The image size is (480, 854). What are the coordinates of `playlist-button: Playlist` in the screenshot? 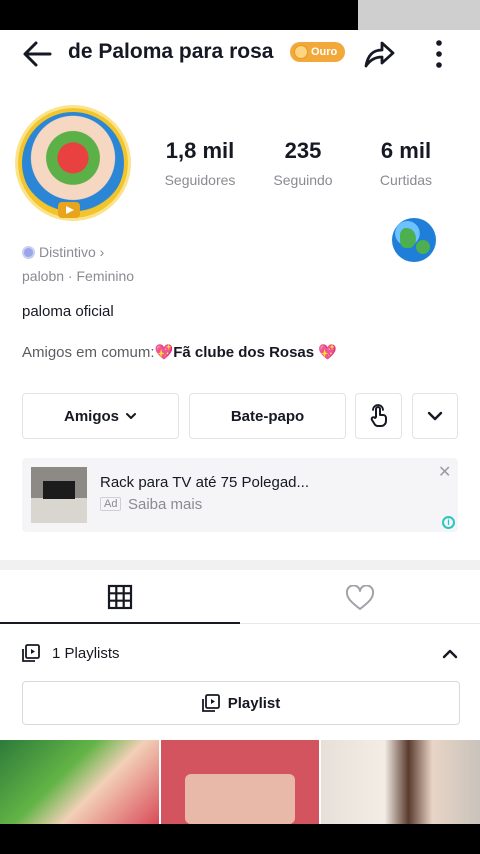 It's located at (241, 703).